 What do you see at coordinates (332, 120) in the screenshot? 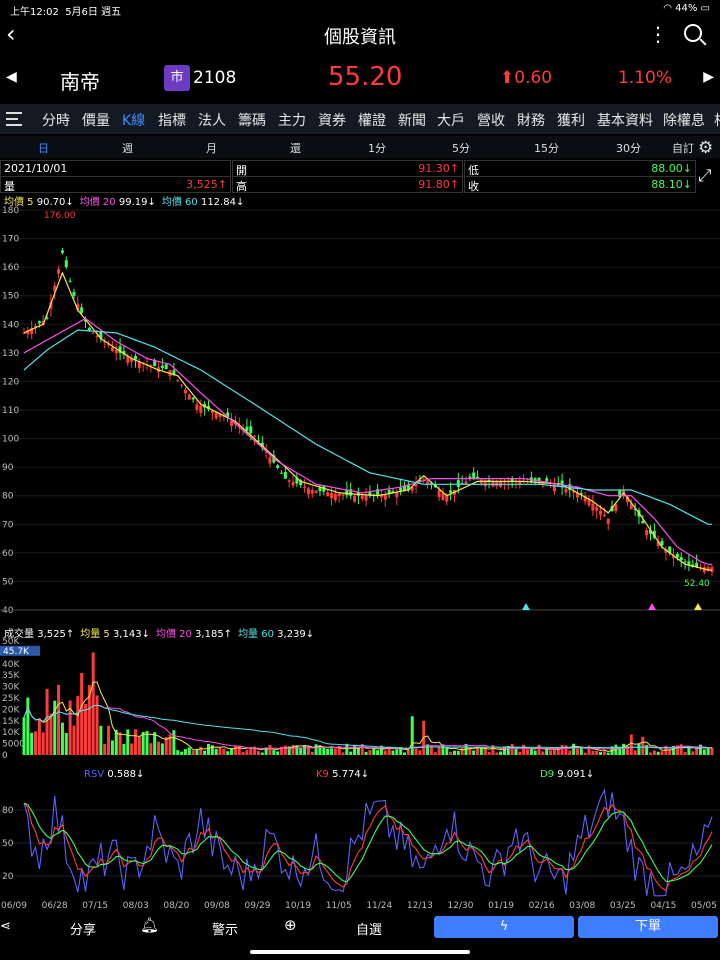
I see `tab-7: 資券` at bounding box center [332, 120].